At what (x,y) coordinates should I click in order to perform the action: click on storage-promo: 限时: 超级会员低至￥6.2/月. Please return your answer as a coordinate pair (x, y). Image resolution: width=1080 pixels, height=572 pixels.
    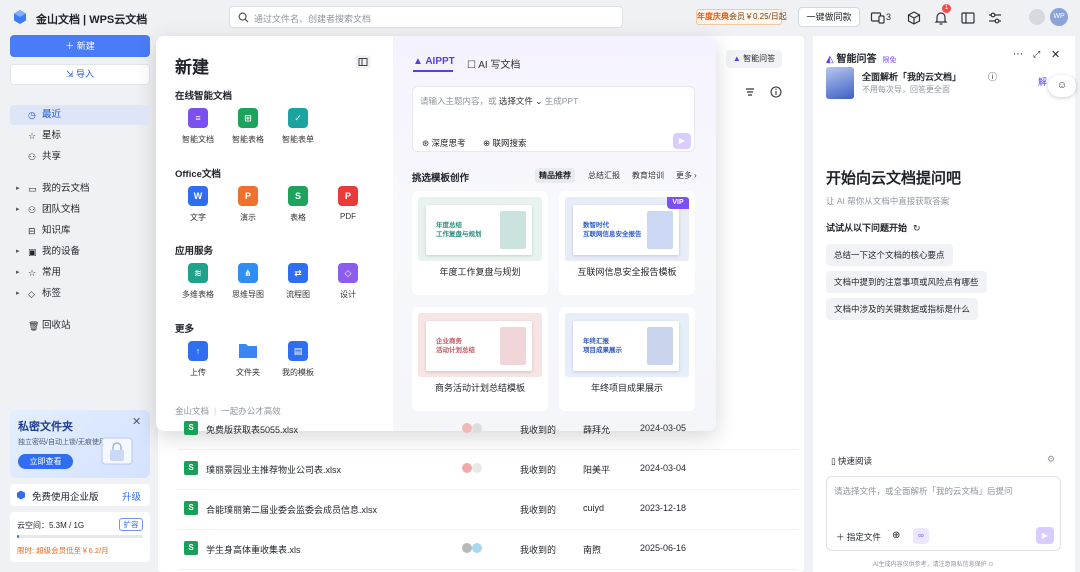
    Looking at the image, I should click on (63, 550).